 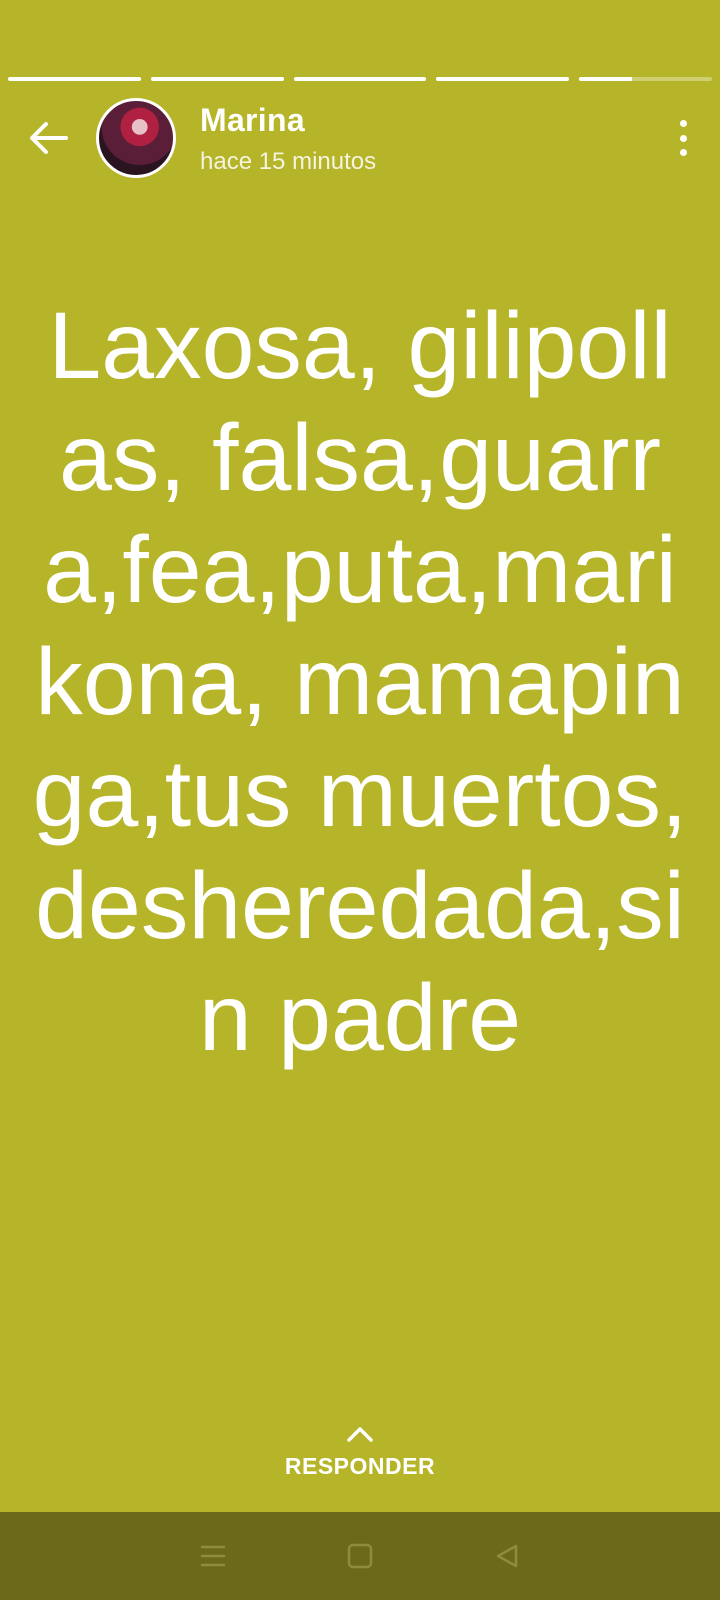 What do you see at coordinates (683, 138) in the screenshot?
I see `more-options-button` at bounding box center [683, 138].